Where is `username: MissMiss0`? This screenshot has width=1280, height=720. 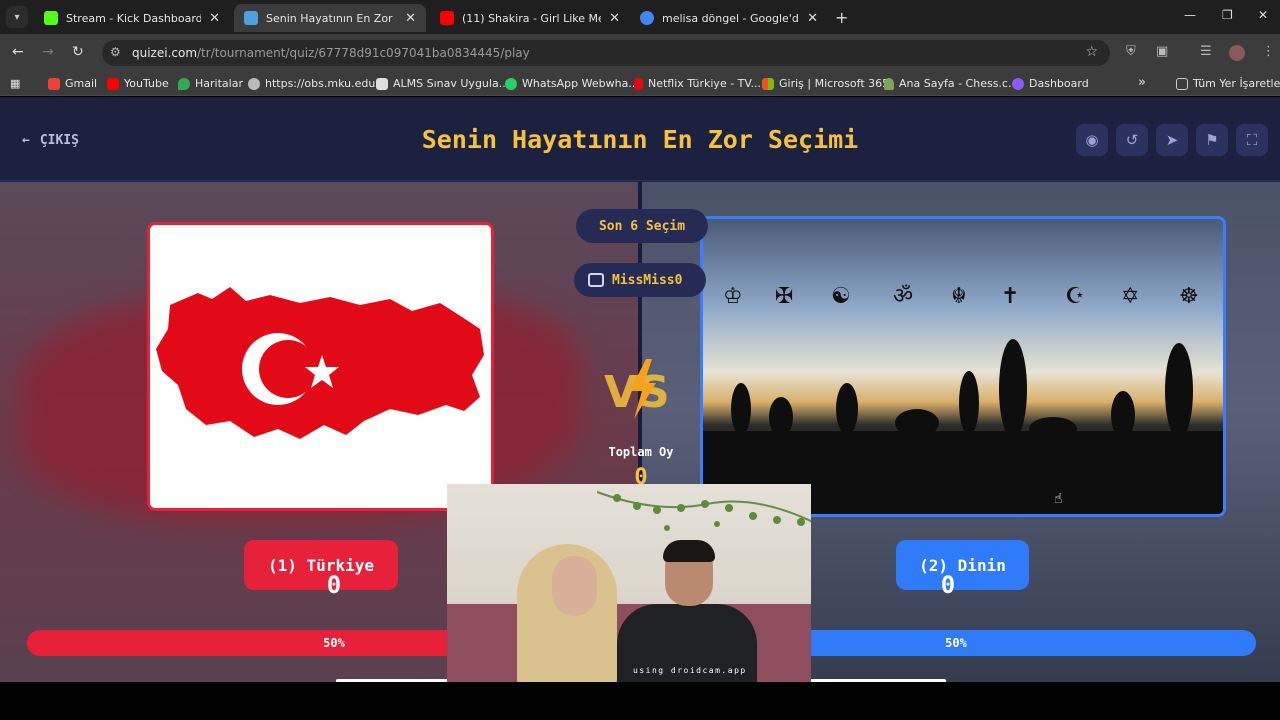 username: MissMiss0 is located at coordinates (647, 280).